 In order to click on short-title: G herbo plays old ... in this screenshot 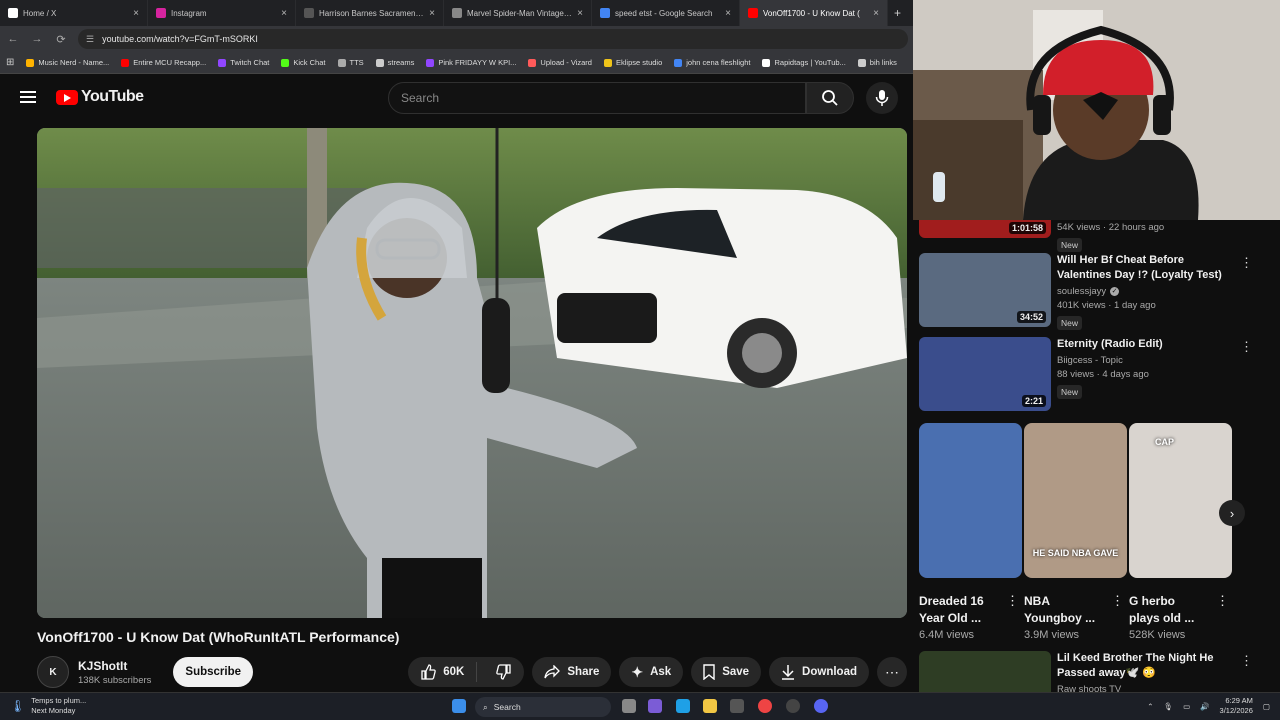, I will do `click(1169, 610)`.